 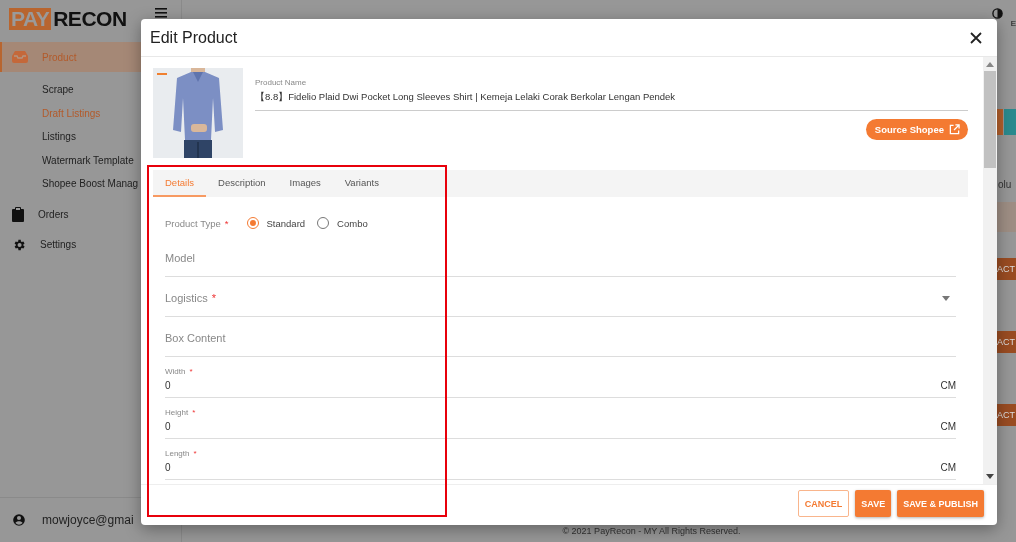 I want to click on tray-icon, so click(x=20, y=57).